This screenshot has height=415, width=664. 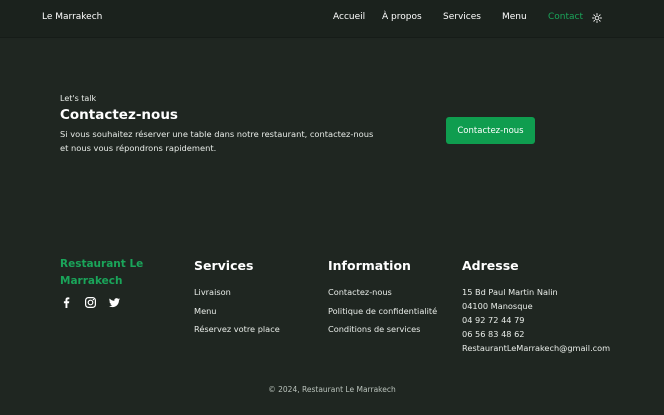 I want to click on footer-brand-column: Restaurant Le Marrakech, so click(x=110, y=282).